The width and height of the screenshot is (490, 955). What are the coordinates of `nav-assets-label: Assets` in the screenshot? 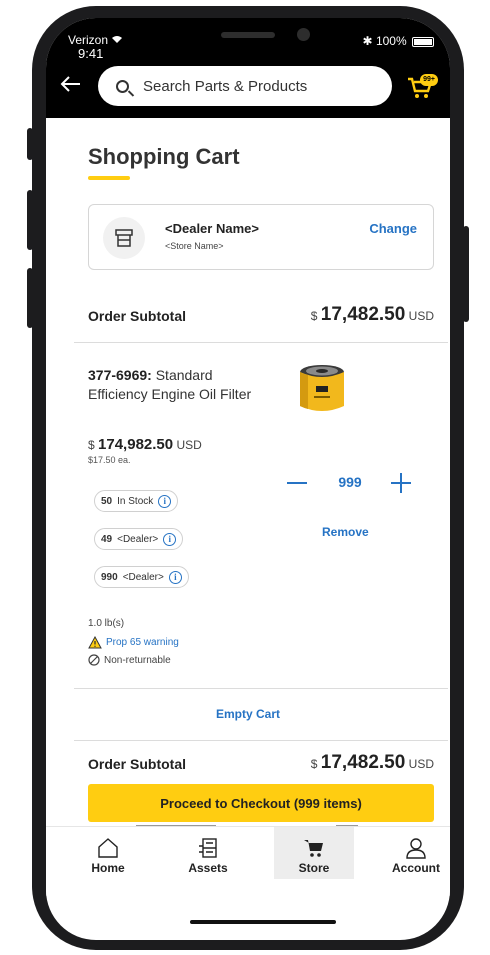 It's located at (208, 868).